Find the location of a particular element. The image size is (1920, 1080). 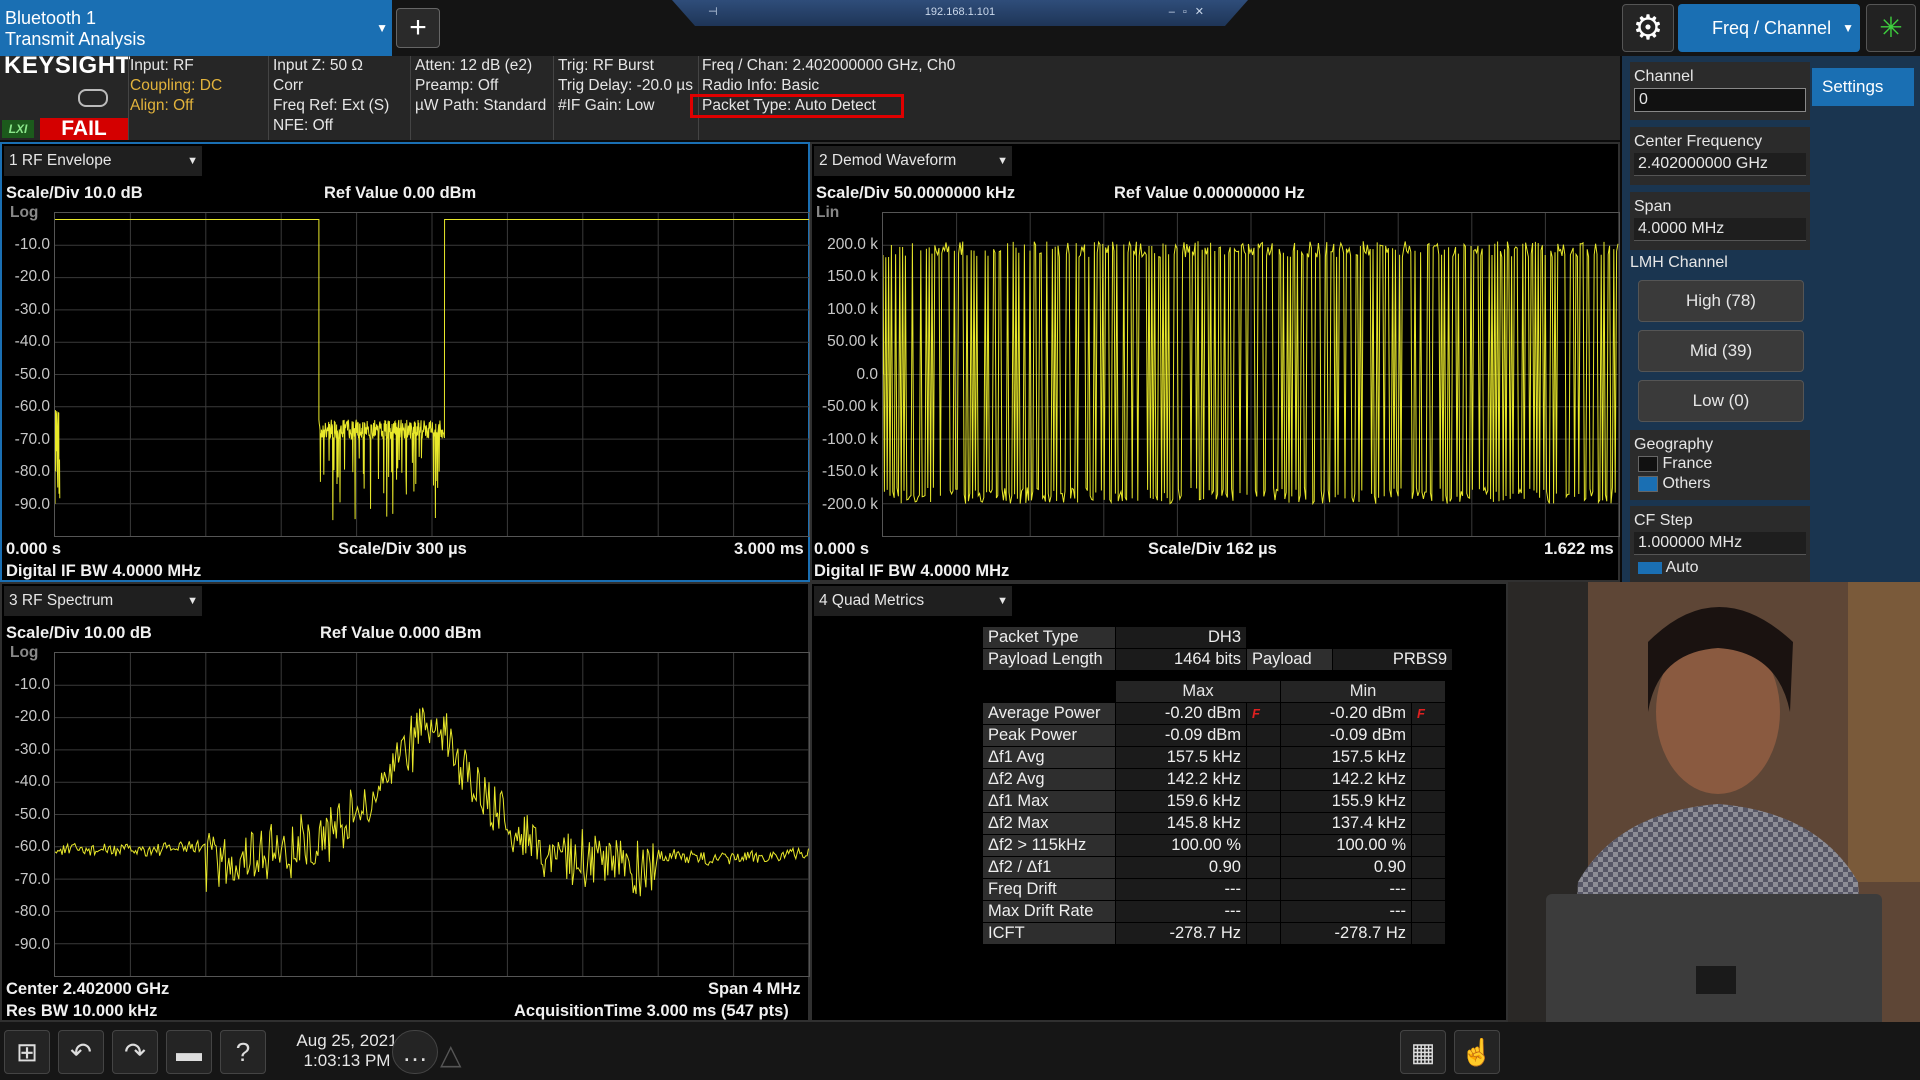

table-row: Δf2 Avg 142.2 kHz 142.2 kHz is located at coordinates (1214, 779).